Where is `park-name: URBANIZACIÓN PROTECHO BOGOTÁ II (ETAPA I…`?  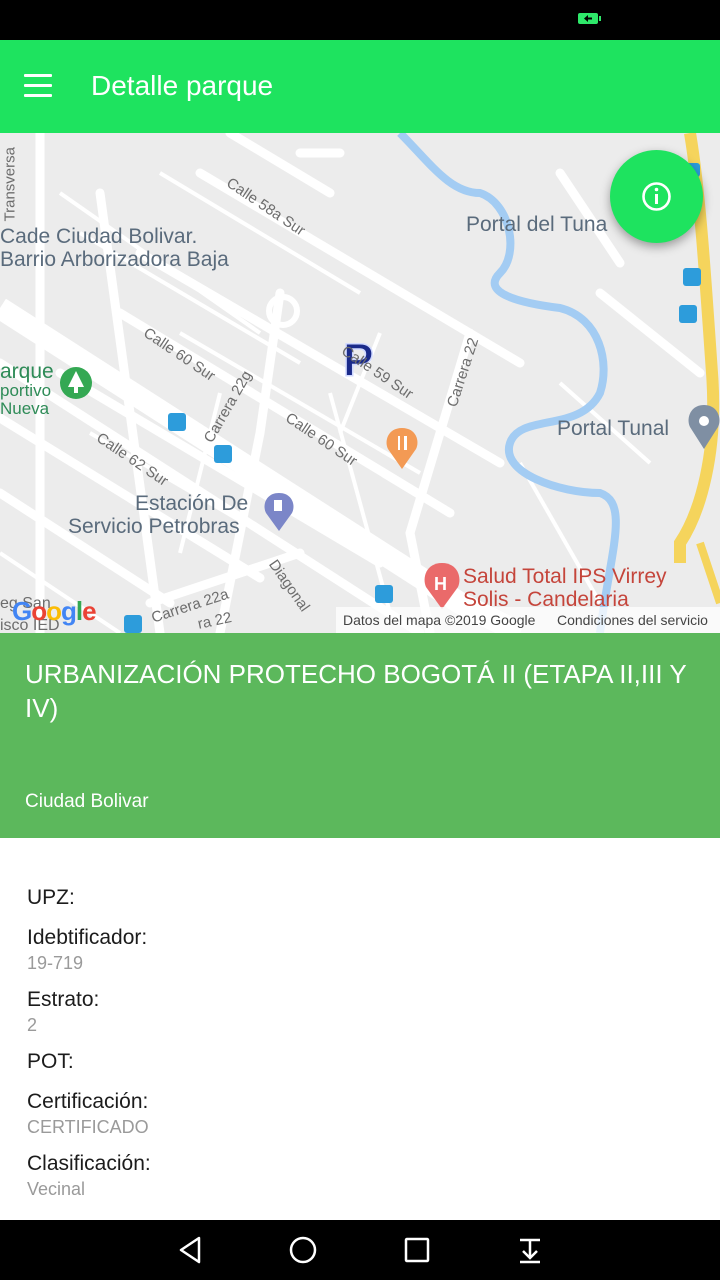 park-name: URBANIZACIÓN PROTECHO BOGOTÁ II (ETAPA I… is located at coordinates (356, 691).